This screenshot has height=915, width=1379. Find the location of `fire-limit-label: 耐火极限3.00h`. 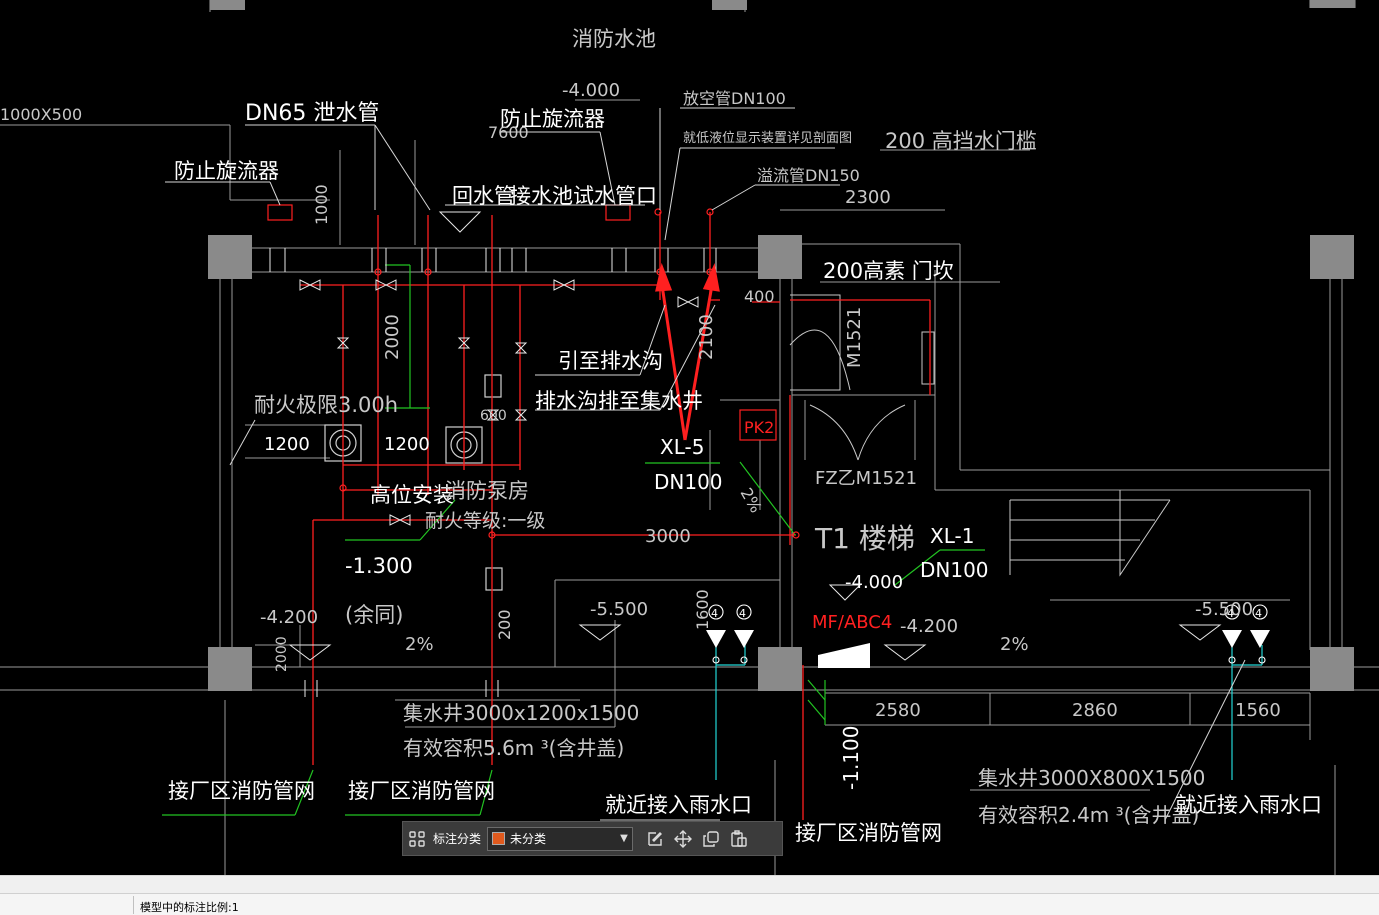

fire-limit-label: 耐火极限3.00h is located at coordinates (326, 405).